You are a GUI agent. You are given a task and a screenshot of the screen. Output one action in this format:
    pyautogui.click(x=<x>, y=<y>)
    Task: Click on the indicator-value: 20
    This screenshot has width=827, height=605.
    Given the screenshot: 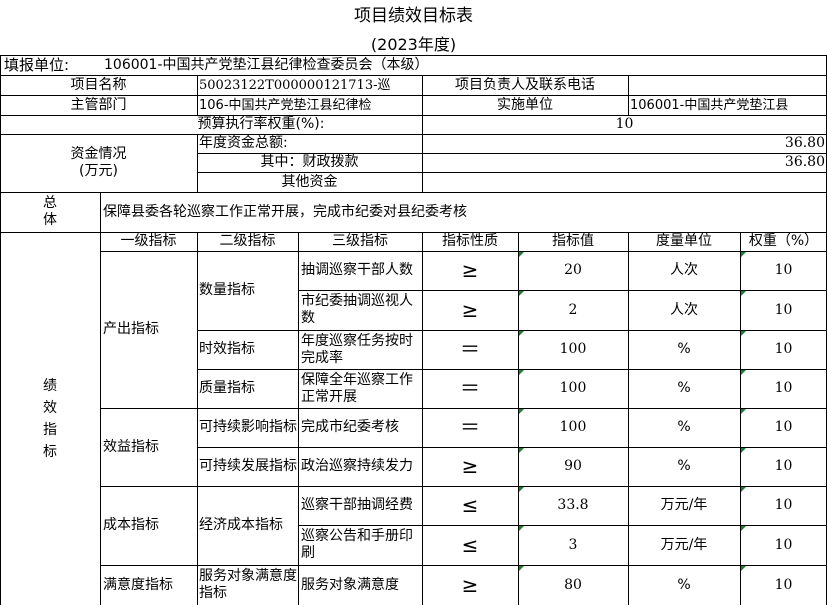 What is the action you would take?
    pyautogui.click(x=573, y=270)
    